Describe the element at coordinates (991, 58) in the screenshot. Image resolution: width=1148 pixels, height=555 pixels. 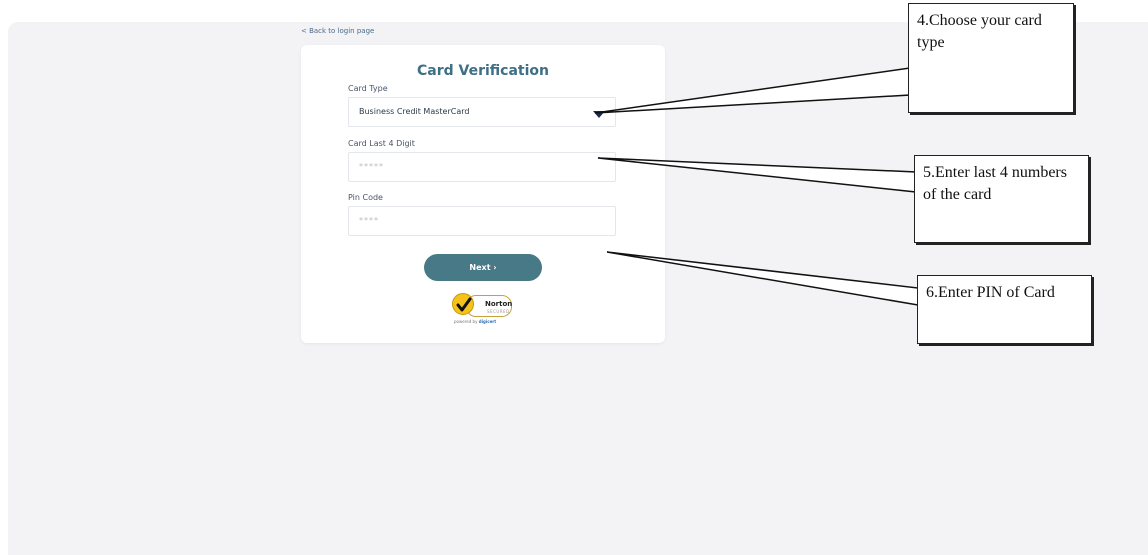
I see `callout-step4: 4.Choose your card type` at that location.